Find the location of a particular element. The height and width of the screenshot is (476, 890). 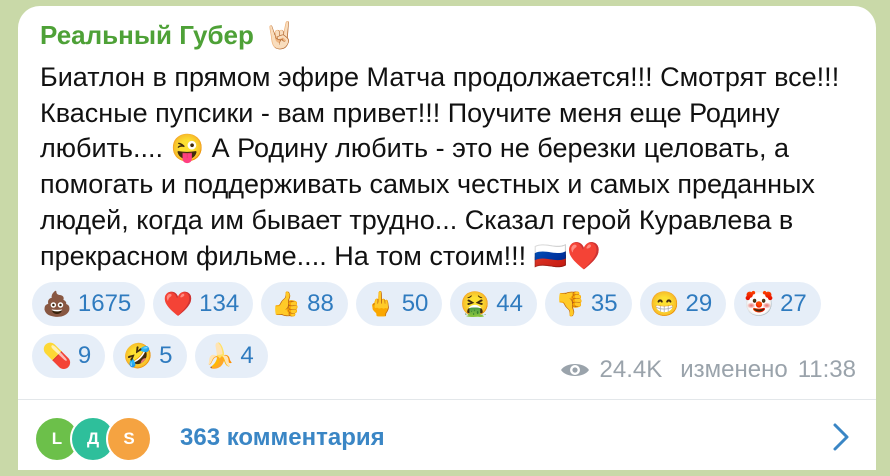

comments-count-label: 363 комментария is located at coordinates (282, 437).